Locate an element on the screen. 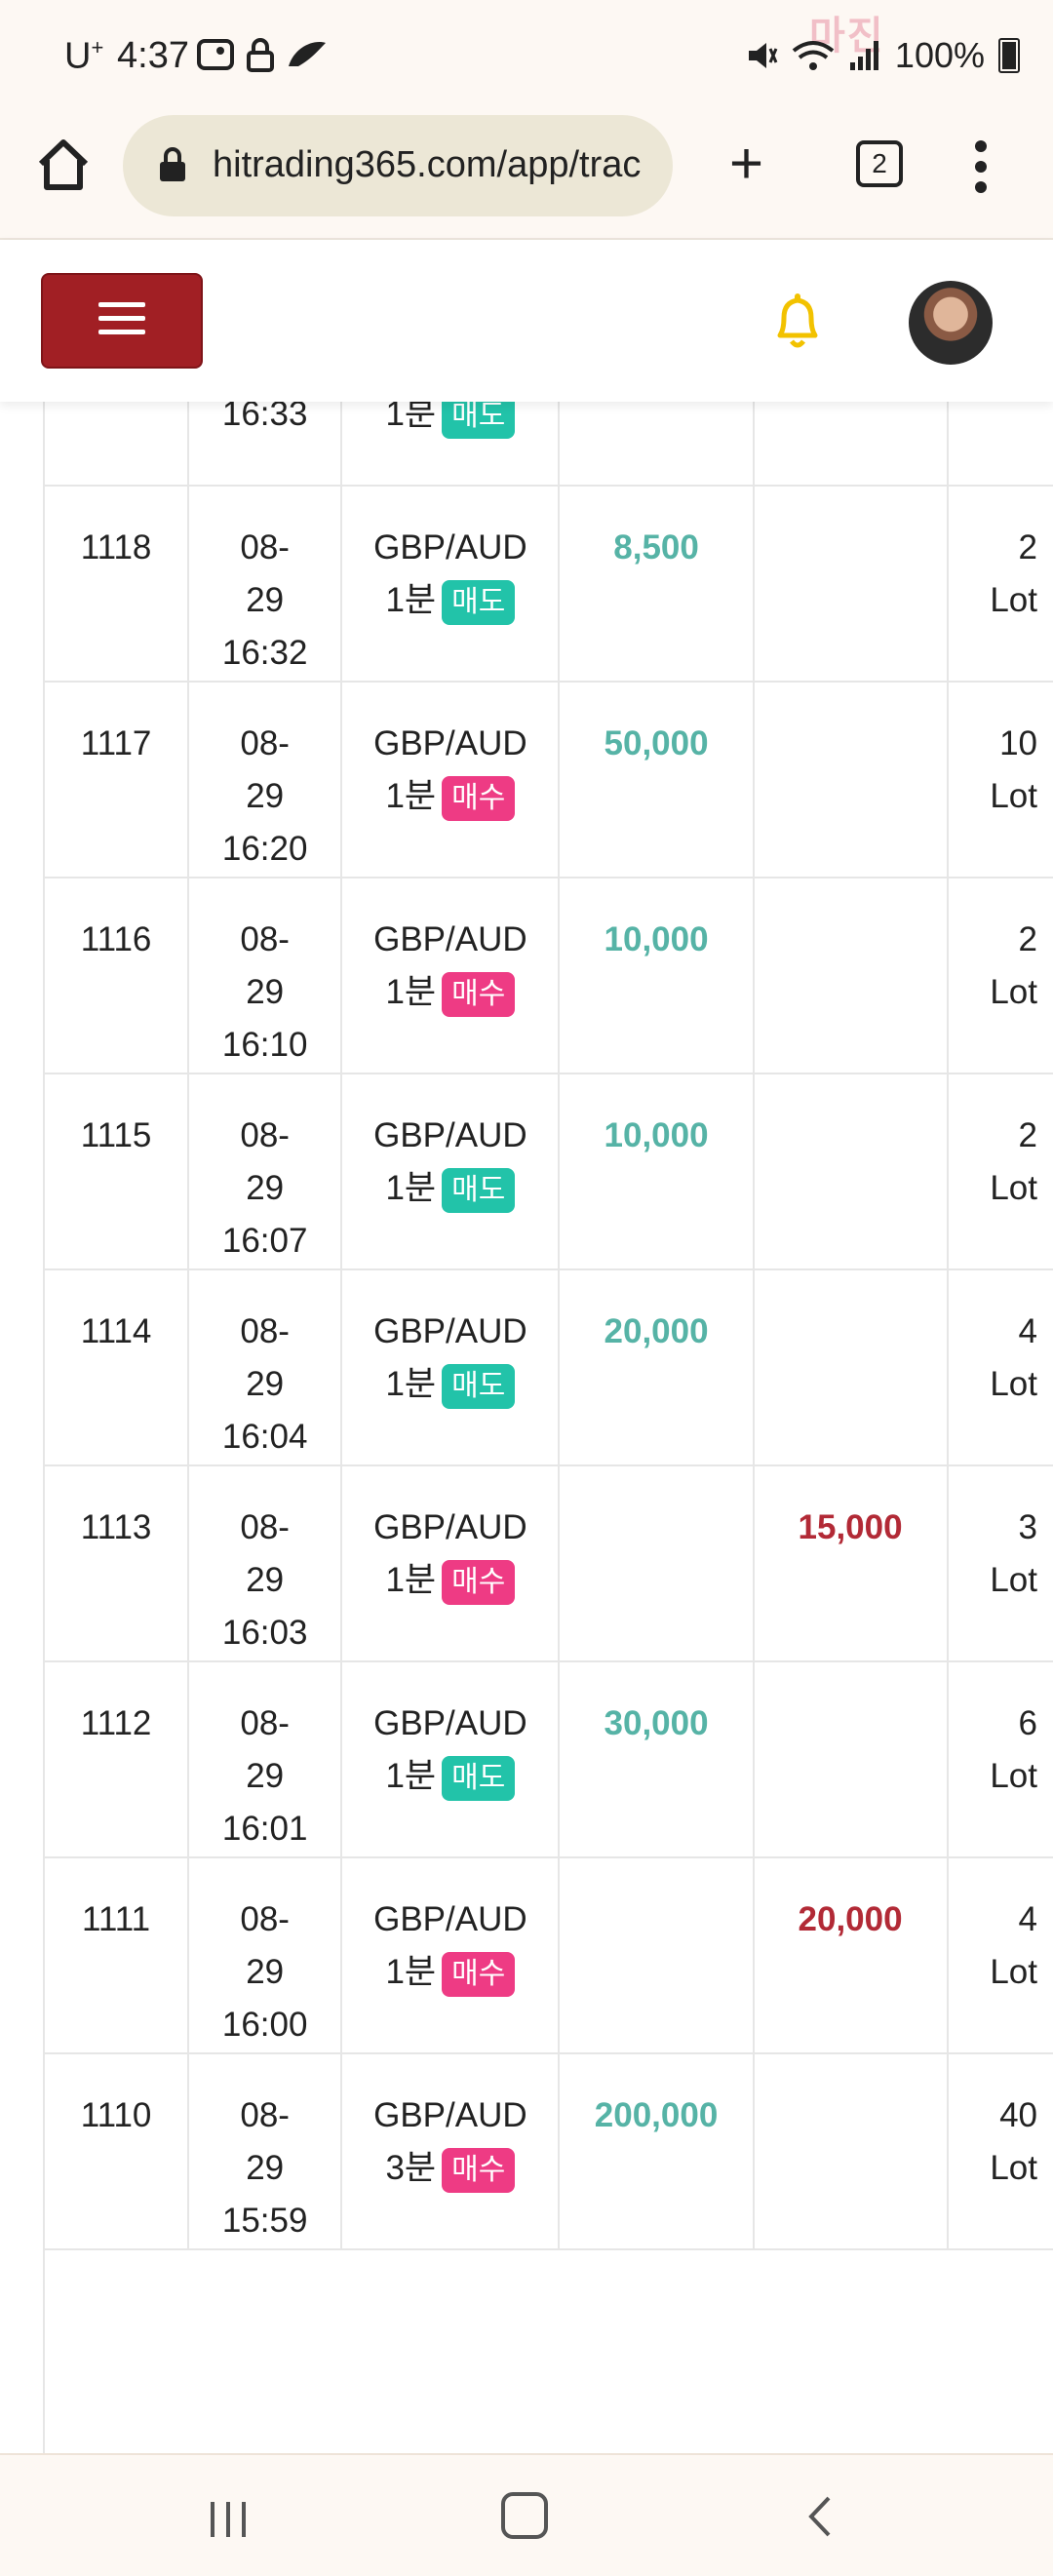  system-nav-bar is located at coordinates (526, 2514).